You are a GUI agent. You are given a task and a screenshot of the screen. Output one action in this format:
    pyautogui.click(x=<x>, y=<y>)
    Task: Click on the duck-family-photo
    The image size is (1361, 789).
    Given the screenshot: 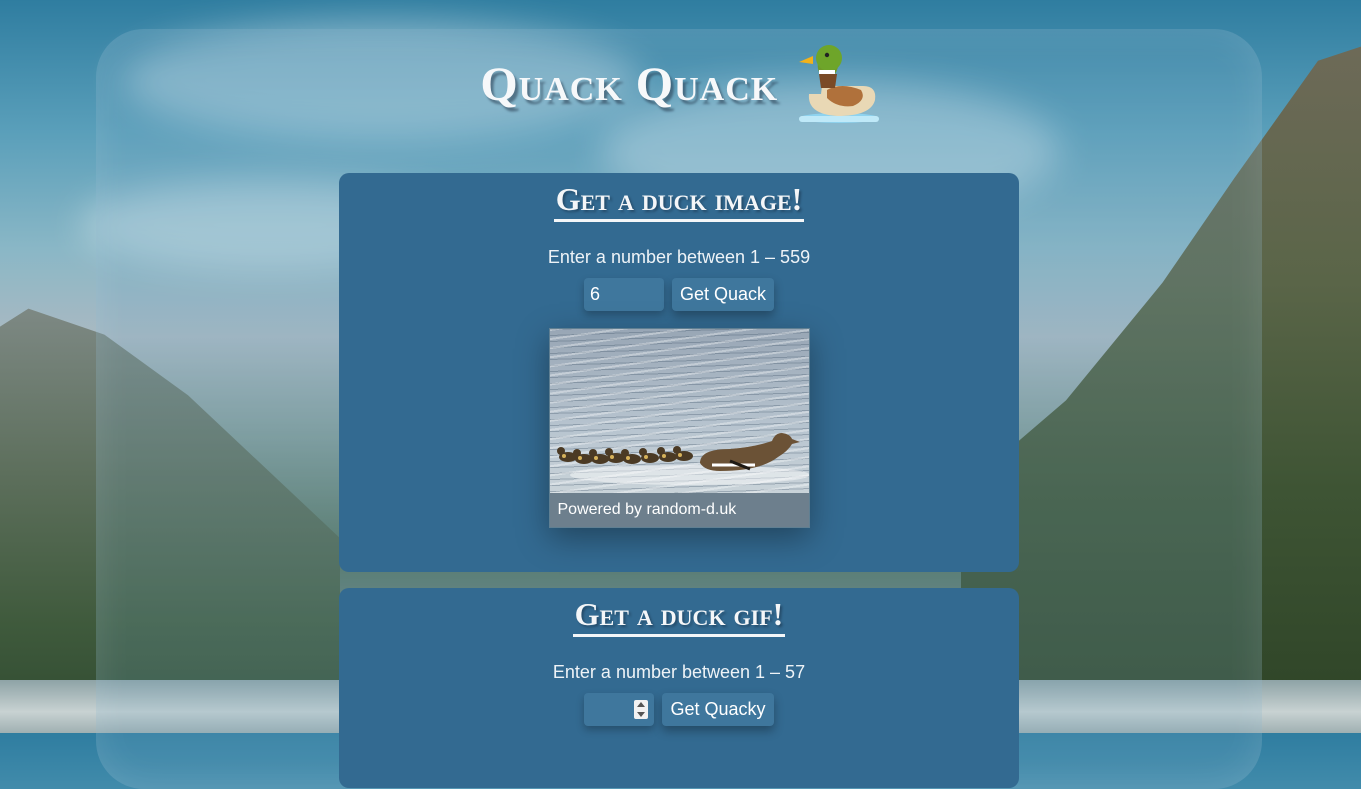 What is the action you would take?
    pyautogui.click(x=682, y=459)
    